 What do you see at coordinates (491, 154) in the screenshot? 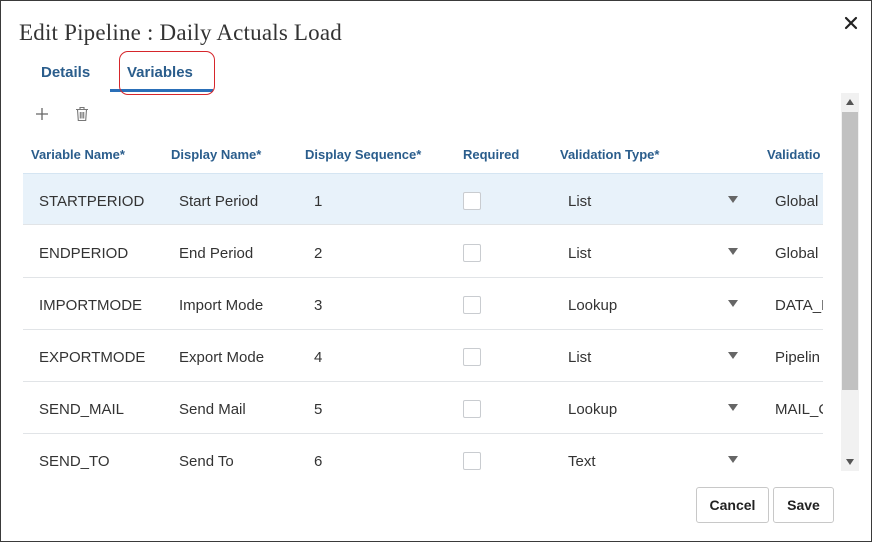
I see `column-header-required: Required` at bounding box center [491, 154].